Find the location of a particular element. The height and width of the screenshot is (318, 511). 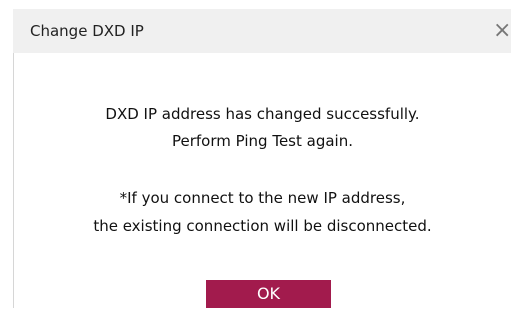

dialog-titlebar: Change DXD IP × is located at coordinates (262, 31).